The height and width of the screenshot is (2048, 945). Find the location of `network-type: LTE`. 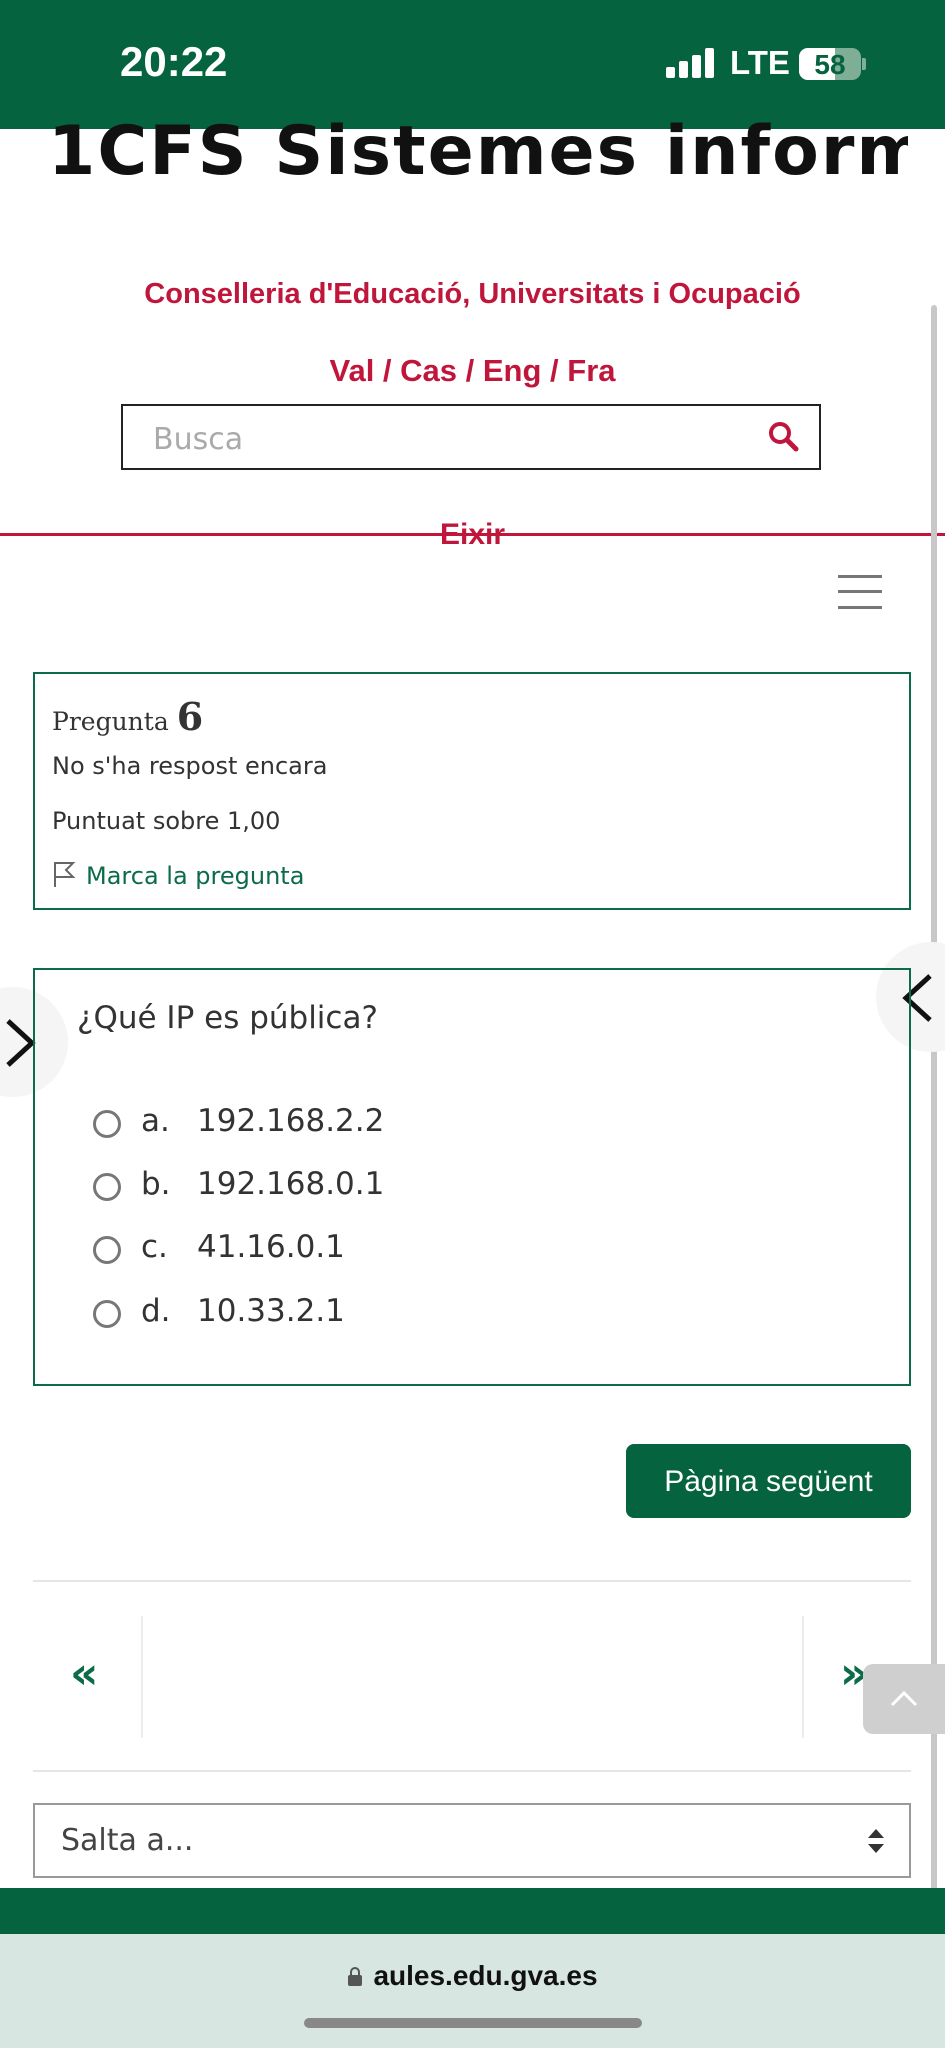

network-type: LTE is located at coordinates (760, 62).